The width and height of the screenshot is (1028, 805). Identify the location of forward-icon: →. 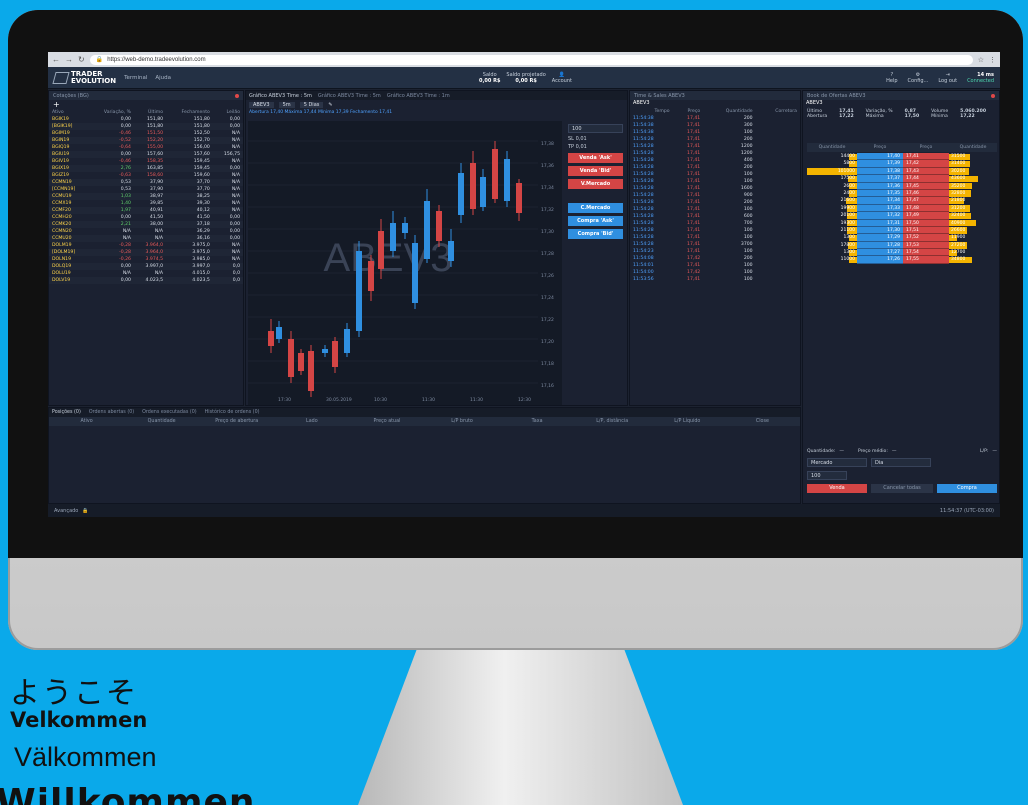
(69, 59).